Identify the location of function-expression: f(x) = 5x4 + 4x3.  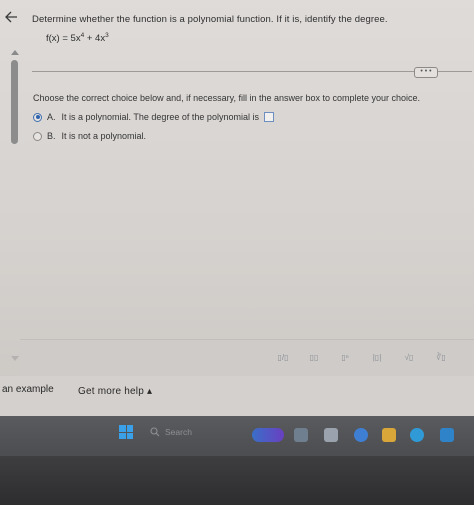
(77, 38).